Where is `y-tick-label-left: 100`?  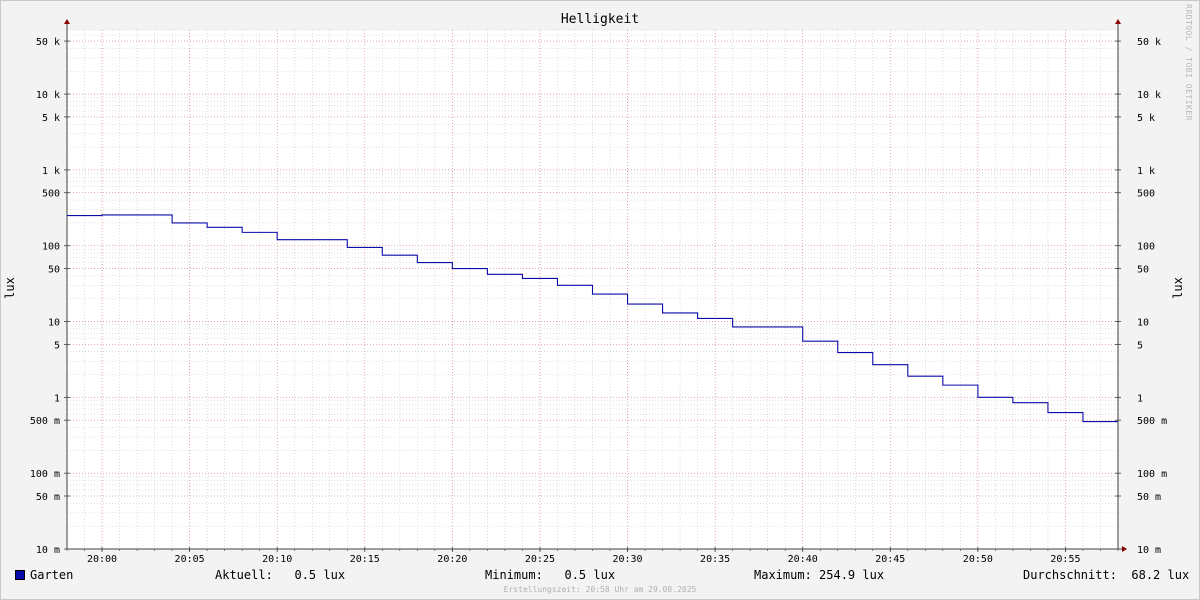 y-tick-label-left: 100 is located at coordinates (51, 247).